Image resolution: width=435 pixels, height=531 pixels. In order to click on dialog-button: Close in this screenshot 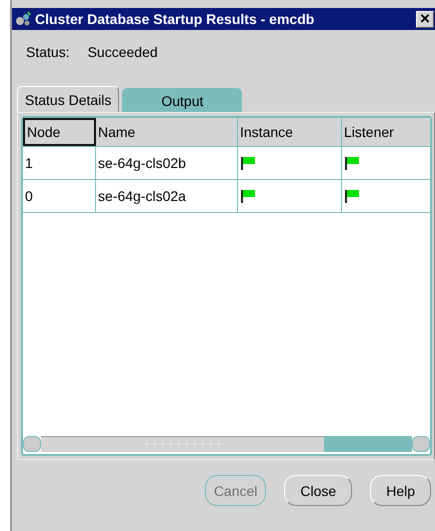, I will do `click(318, 490)`.